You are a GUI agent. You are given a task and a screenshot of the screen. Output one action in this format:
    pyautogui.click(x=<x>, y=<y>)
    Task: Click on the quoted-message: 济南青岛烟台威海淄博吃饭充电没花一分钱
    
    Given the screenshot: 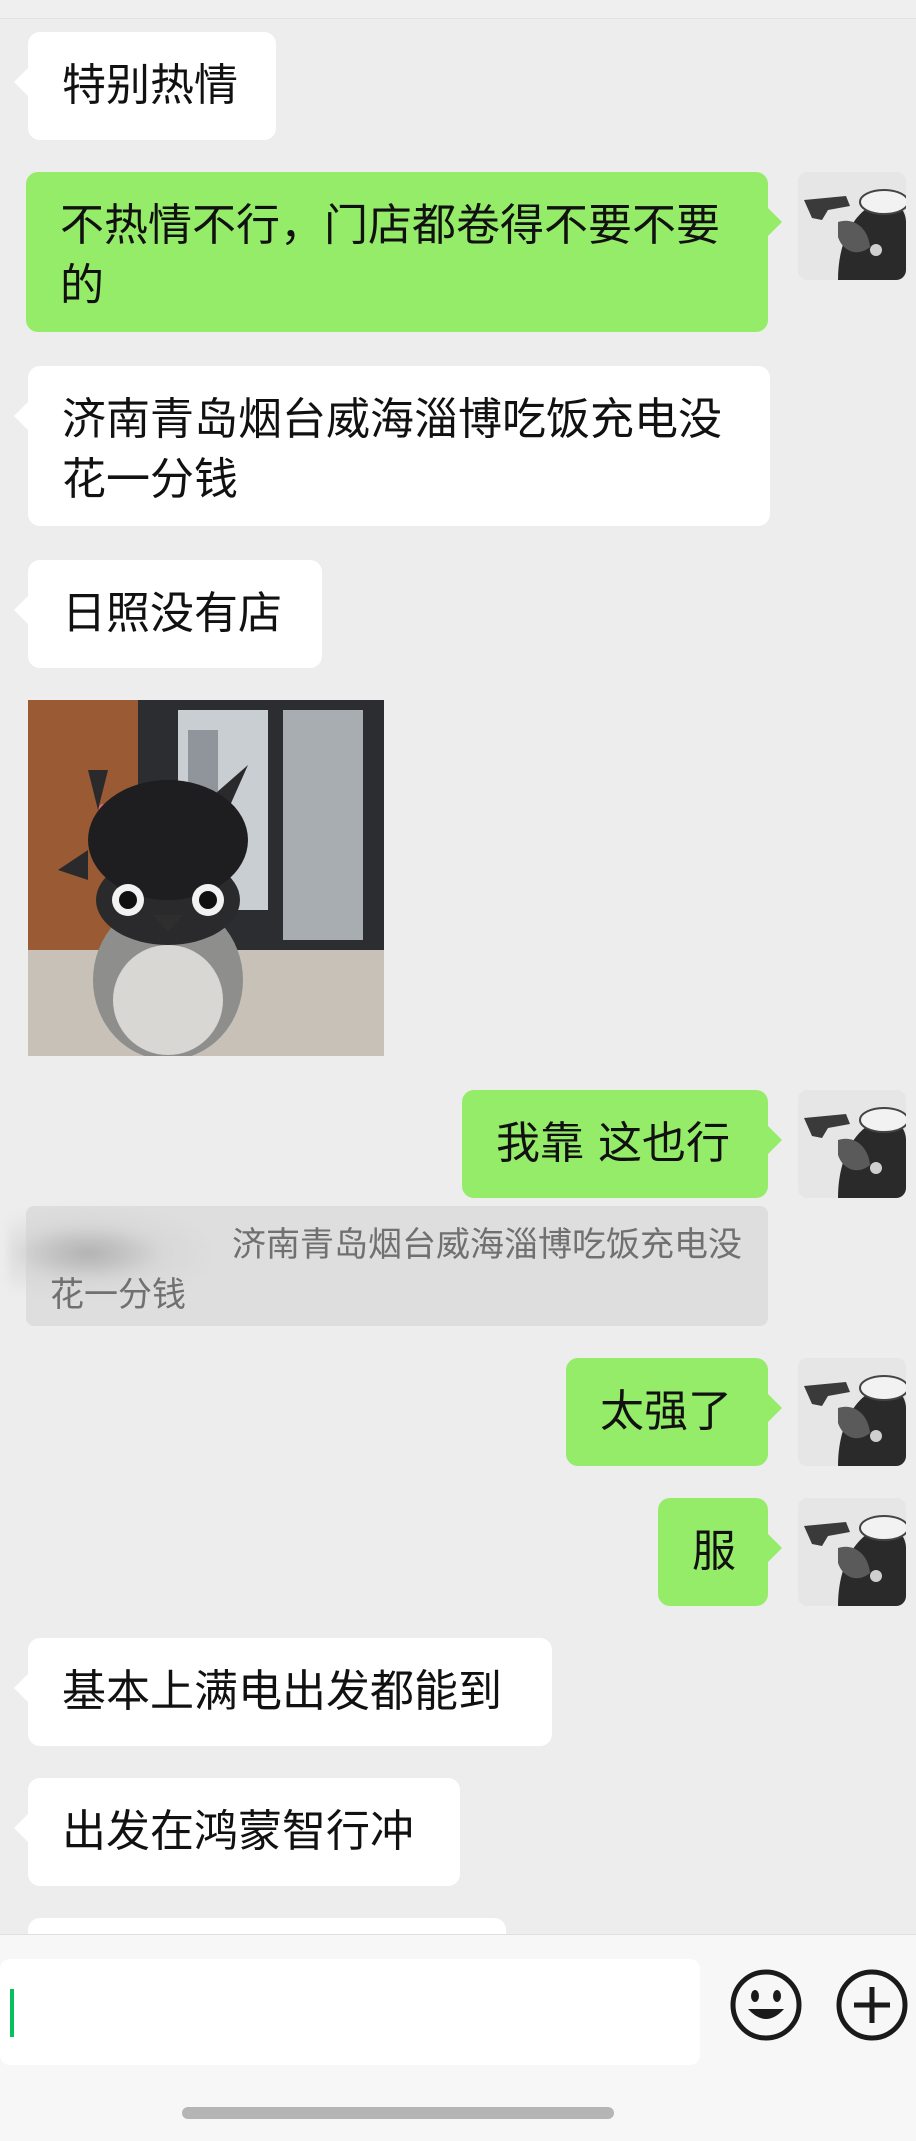 What is the action you would take?
    pyautogui.click(x=388, y=1266)
    